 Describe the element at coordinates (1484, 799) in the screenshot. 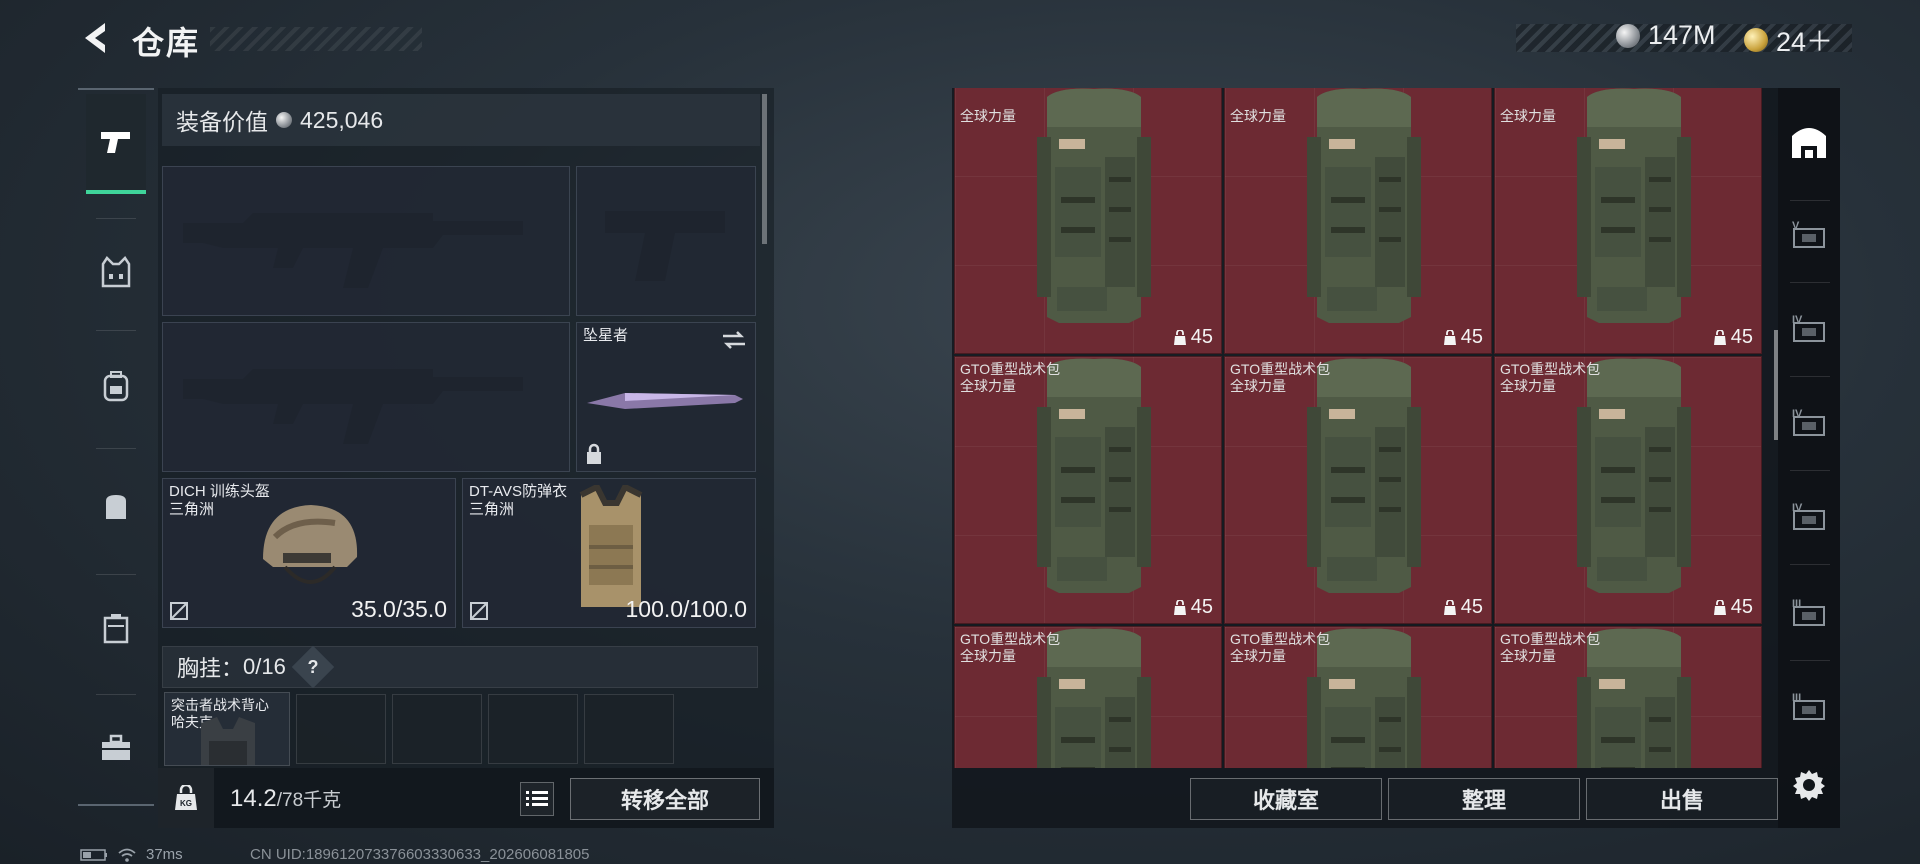

I see `organize-button: 整理` at that location.